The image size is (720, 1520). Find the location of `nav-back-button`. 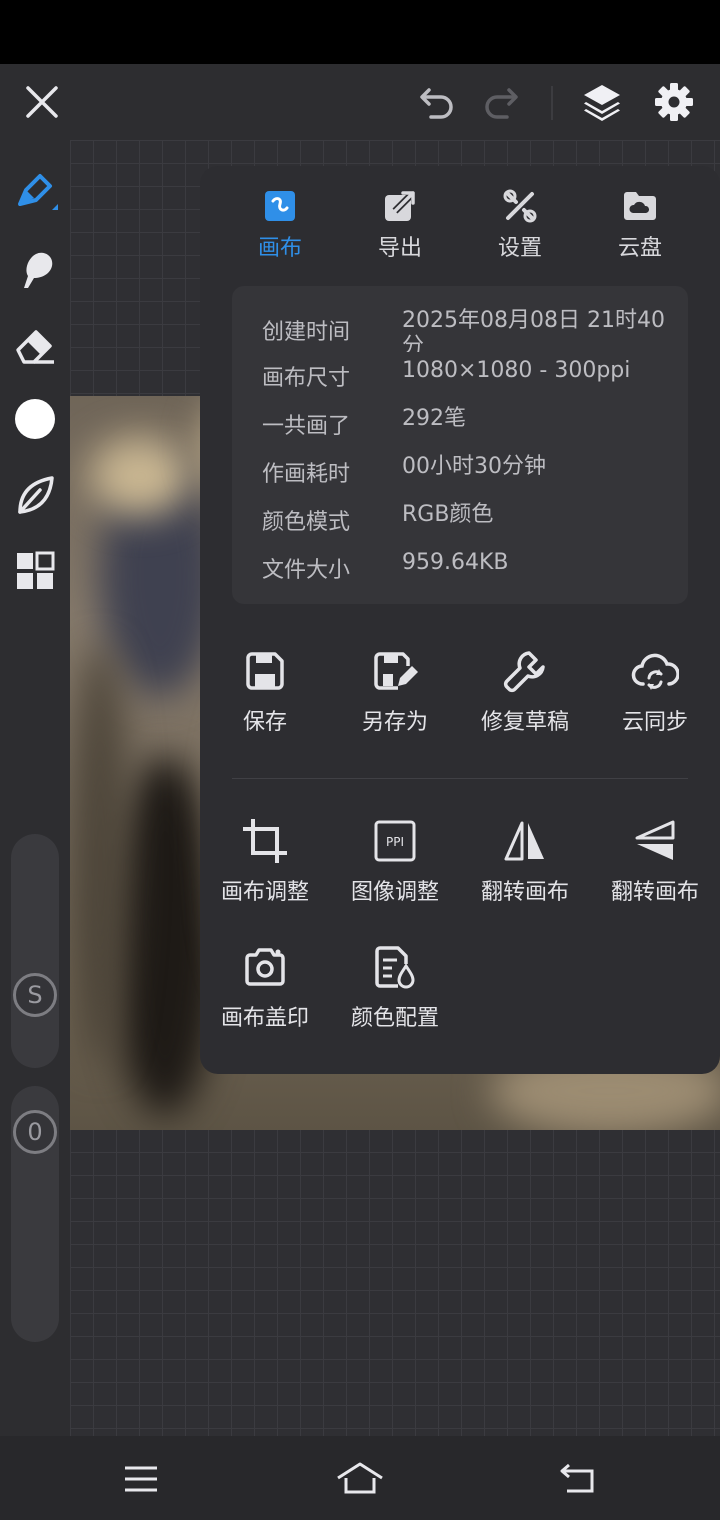

nav-back-button is located at coordinates (579, 1479).